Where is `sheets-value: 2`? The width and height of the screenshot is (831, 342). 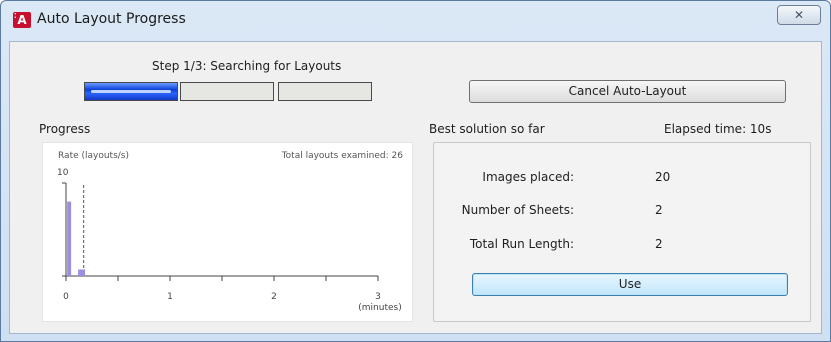 sheets-value: 2 is located at coordinates (659, 210).